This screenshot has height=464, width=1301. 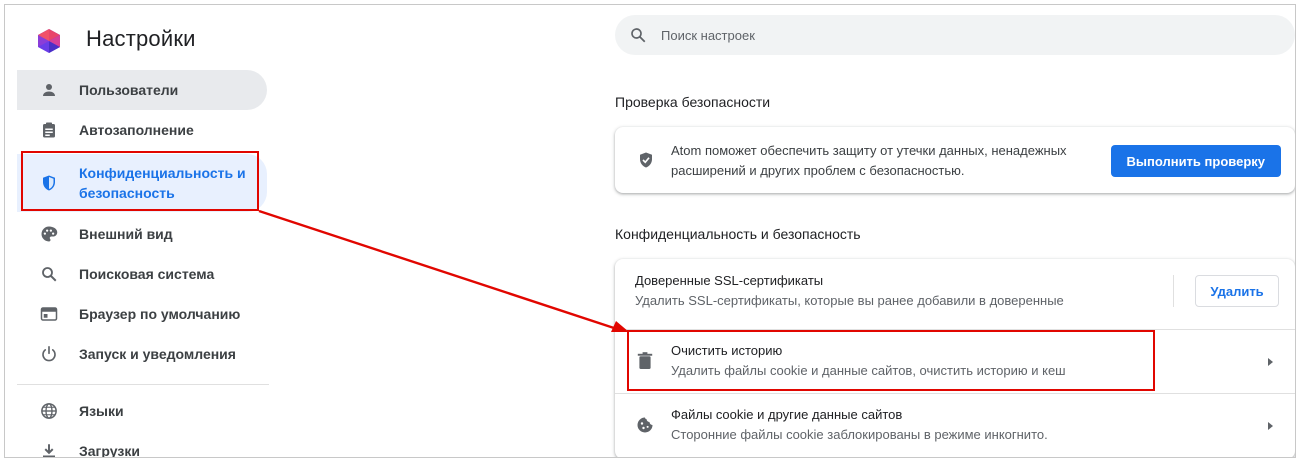 I want to click on power-icon, so click(x=49, y=354).